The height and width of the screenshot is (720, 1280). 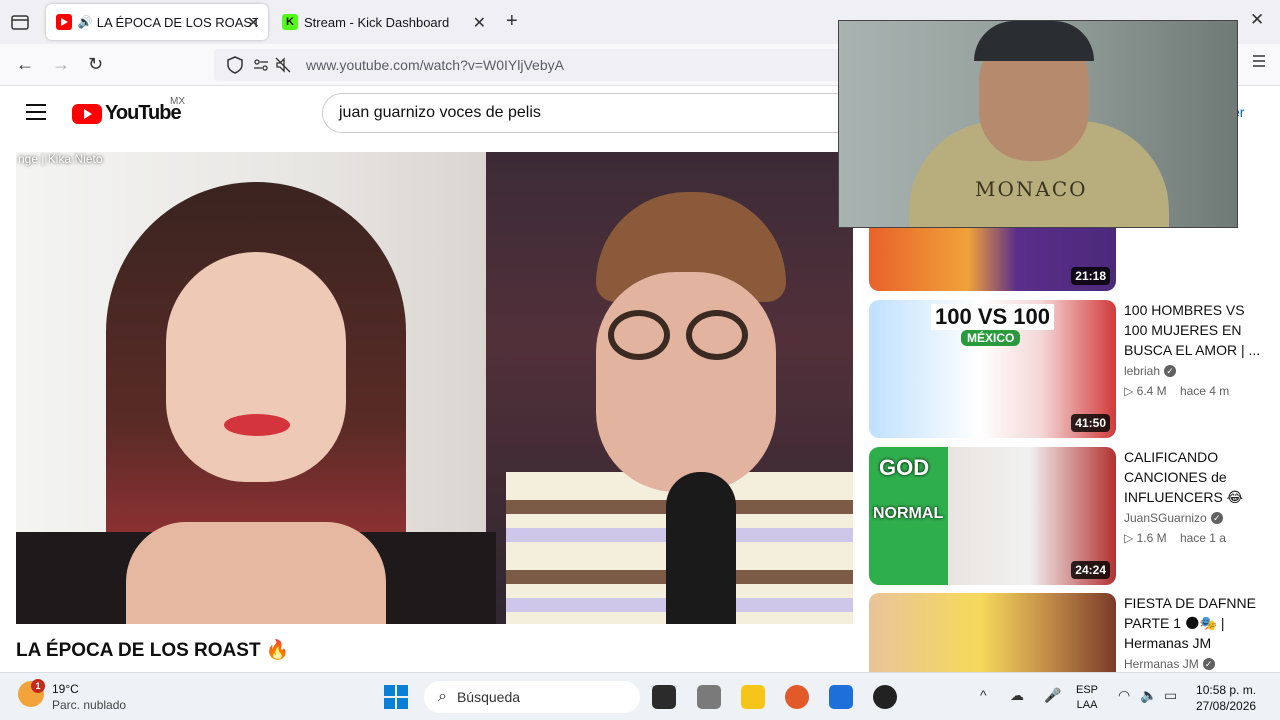 What do you see at coordinates (177, 22) in the screenshot?
I see `tab-label: LA ÉPOCA DE LOS ROAST` at bounding box center [177, 22].